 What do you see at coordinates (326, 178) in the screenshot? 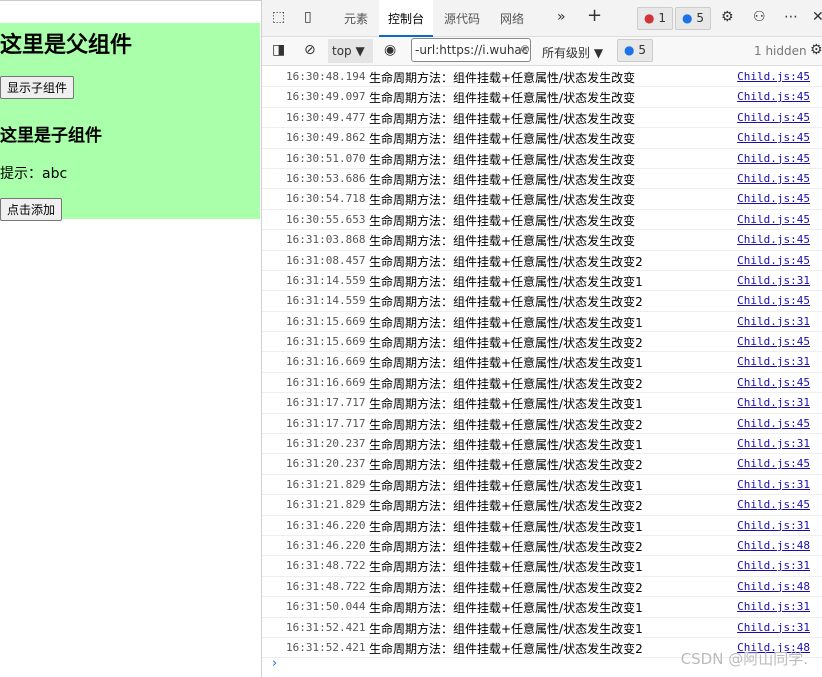
I see `timestamp: 16:30:53.686` at bounding box center [326, 178].